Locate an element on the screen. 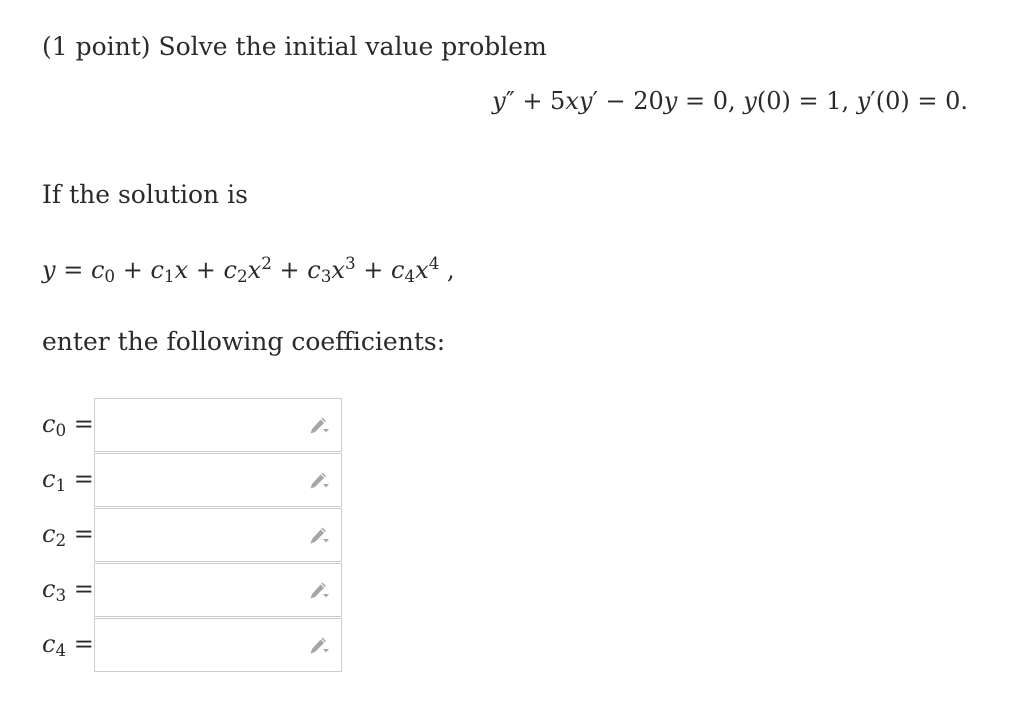 This screenshot has width=1026, height=716. series-term: c1x is located at coordinates (169, 271).